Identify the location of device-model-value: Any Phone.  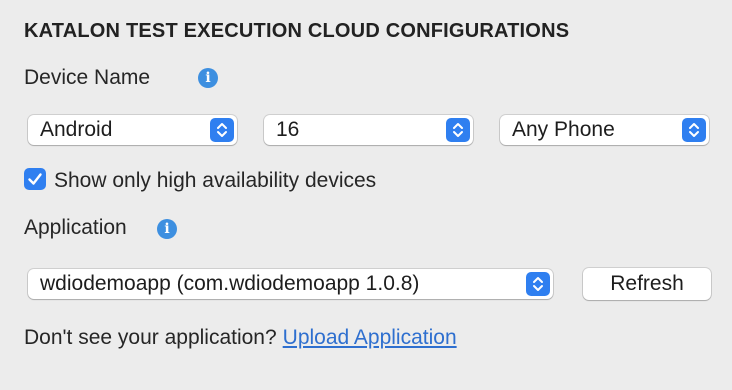
(563, 129).